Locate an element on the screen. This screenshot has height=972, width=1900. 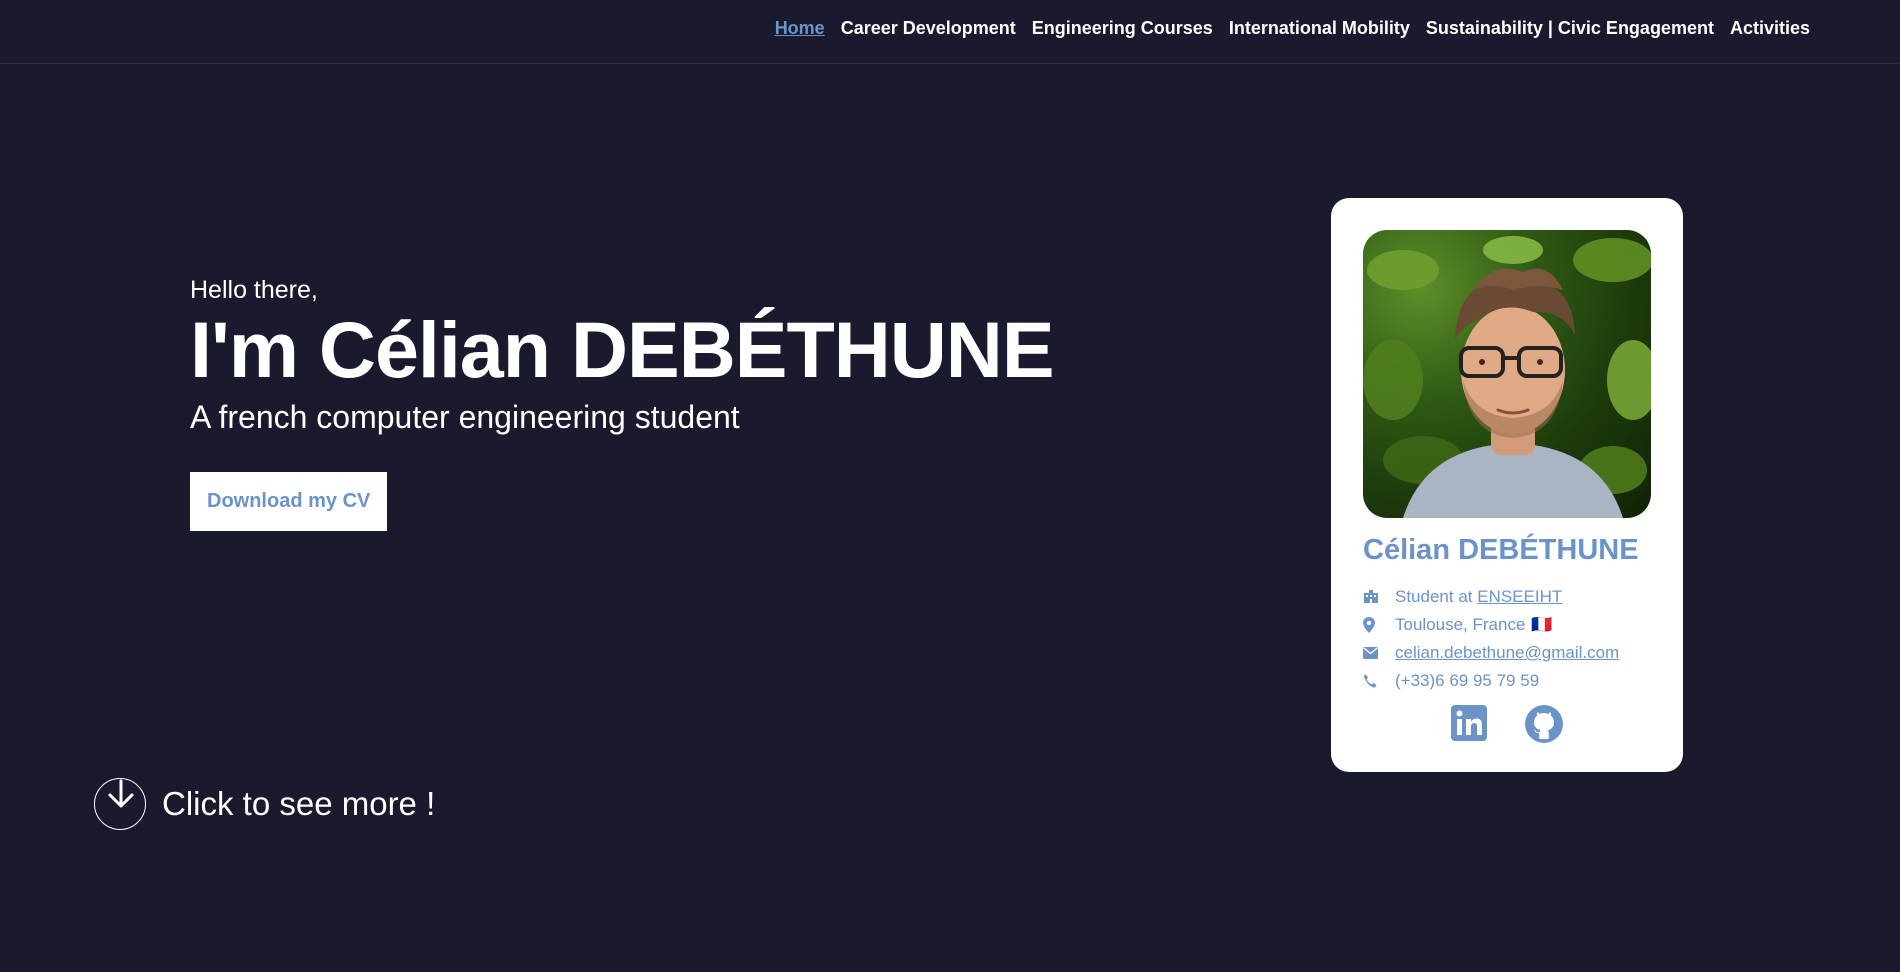
phone-row: (+33)6 69 95 79 59 is located at coordinates (1507, 681).